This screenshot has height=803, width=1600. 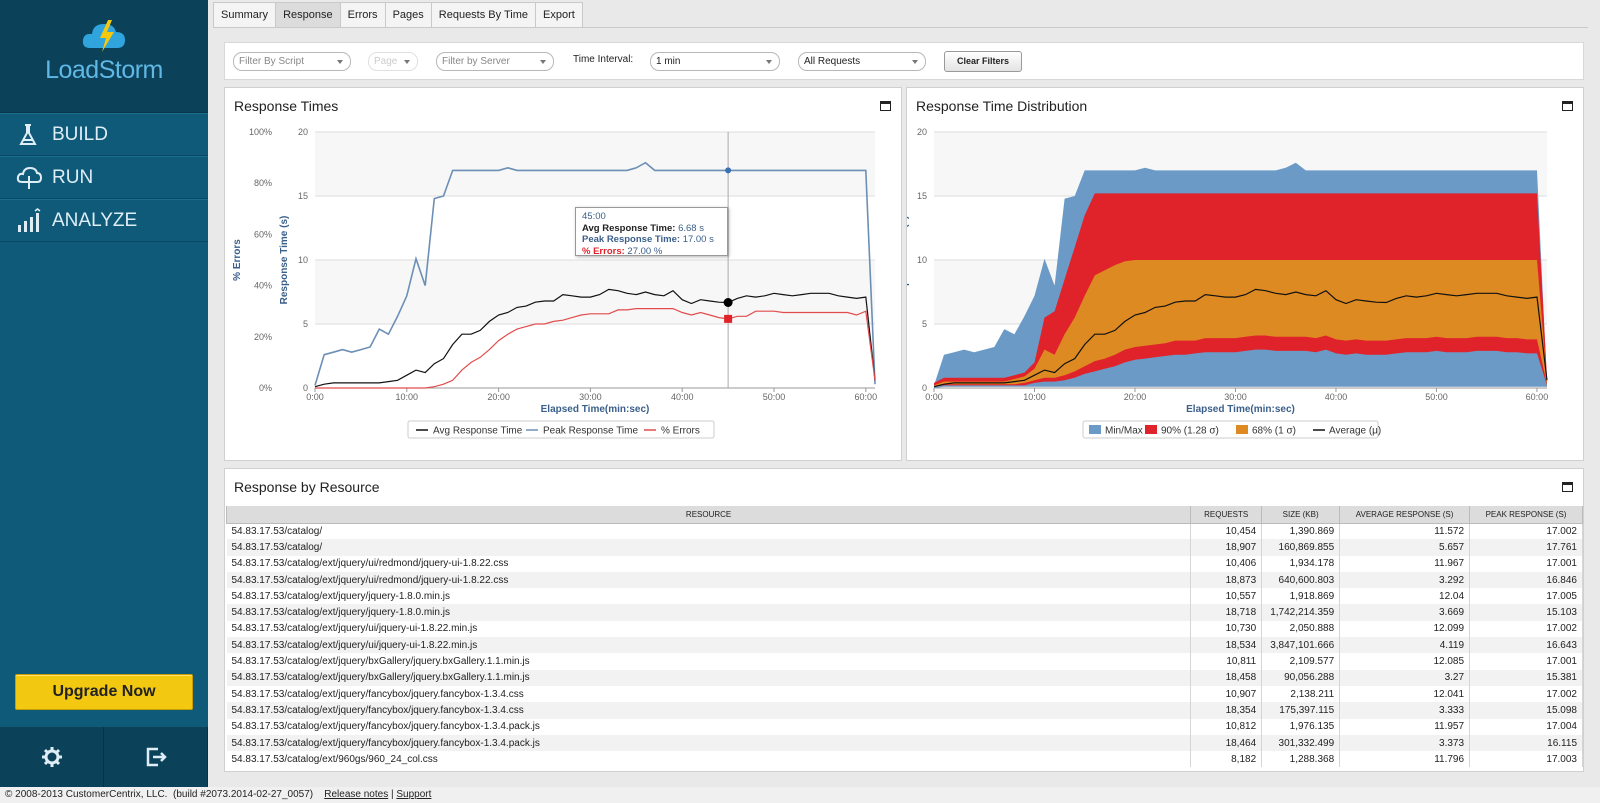 What do you see at coordinates (728, 302) in the screenshot?
I see `avg-marker` at bounding box center [728, 302].